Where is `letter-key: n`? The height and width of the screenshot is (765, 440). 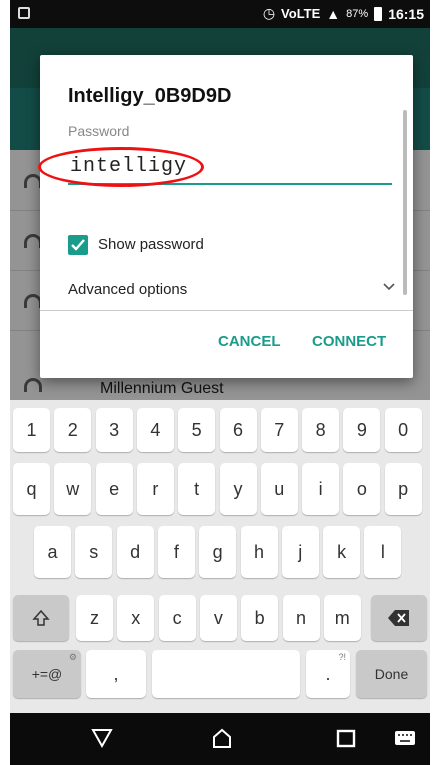 letter-key: n is located at coordinates (301, 618).